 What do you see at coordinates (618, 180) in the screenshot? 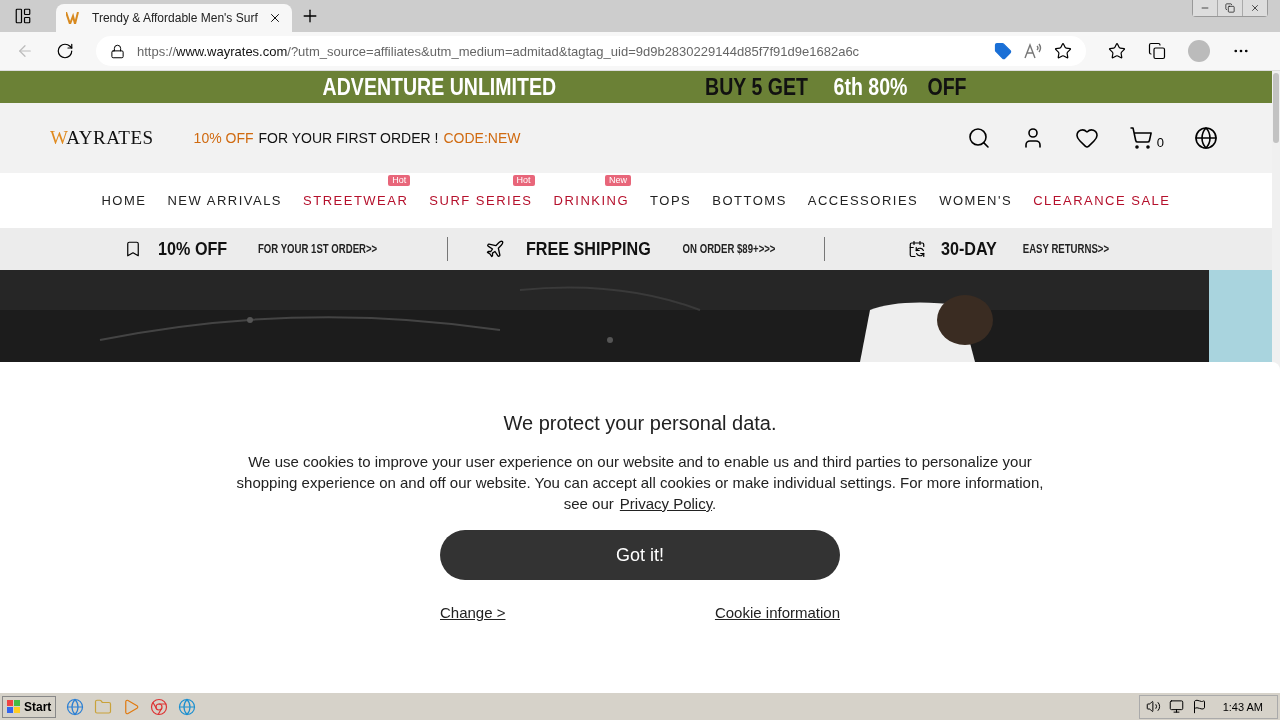
I see `nav-badge: New` at bounding box center [618, 180].